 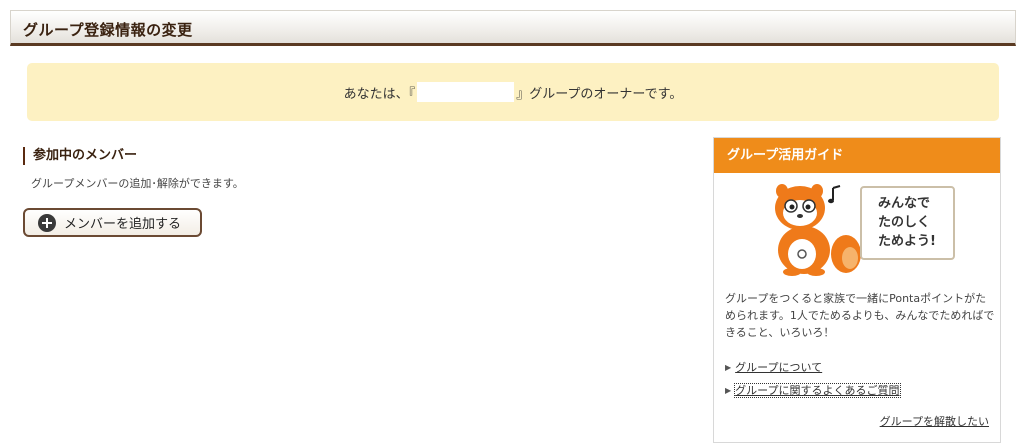 I want to click on owner-notice: あなたは、『 』グループのオーナーです。, so click(x=513, y=92).